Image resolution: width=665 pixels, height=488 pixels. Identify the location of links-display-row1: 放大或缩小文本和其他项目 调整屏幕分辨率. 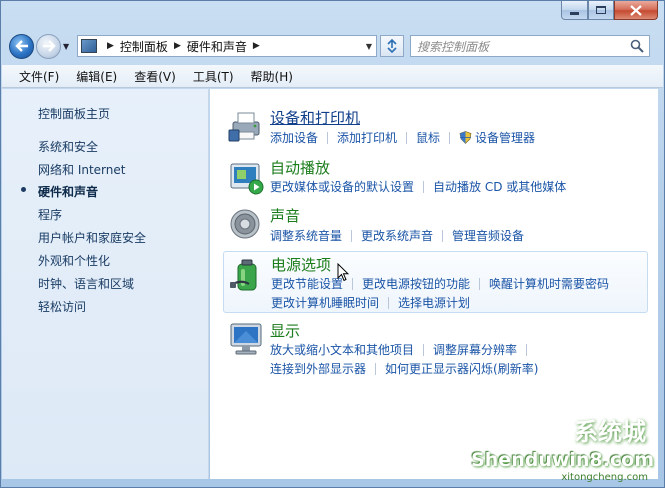
(403, 349).